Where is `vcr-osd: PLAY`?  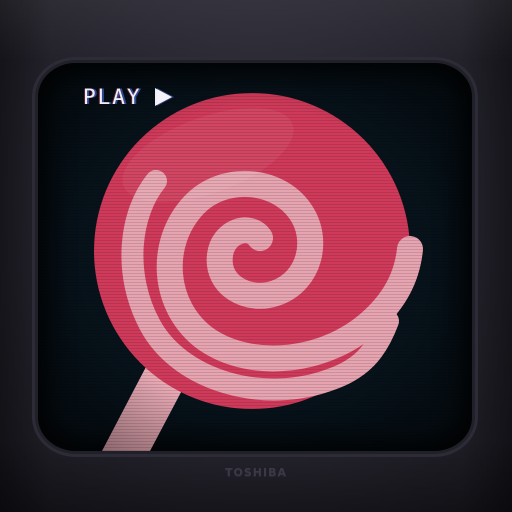 vcr-osd: PLAY is located at coordinates (128, 97).